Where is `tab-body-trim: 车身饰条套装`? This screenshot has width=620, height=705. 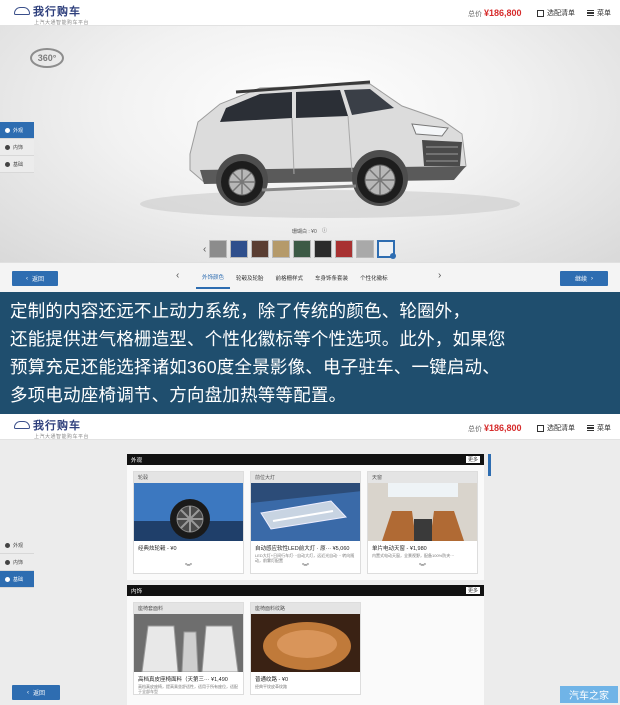
tab-body-trim: 车身饰条套装 is located at coordinates (331, 278).